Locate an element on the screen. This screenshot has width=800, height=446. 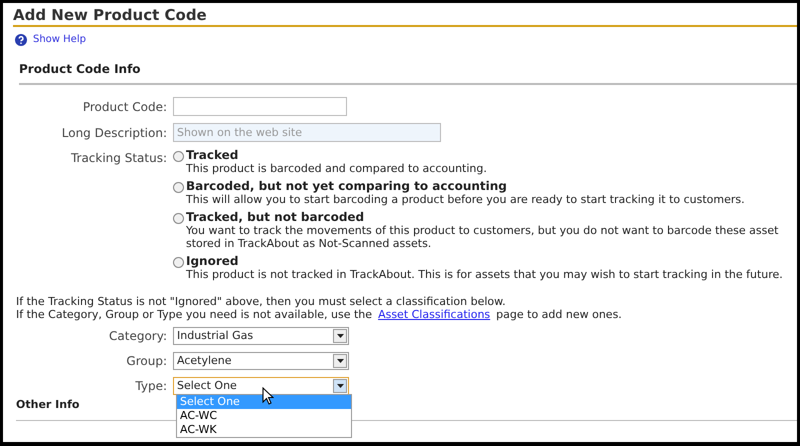
show-help-link: Show Help is located at coordinates (59, 39).